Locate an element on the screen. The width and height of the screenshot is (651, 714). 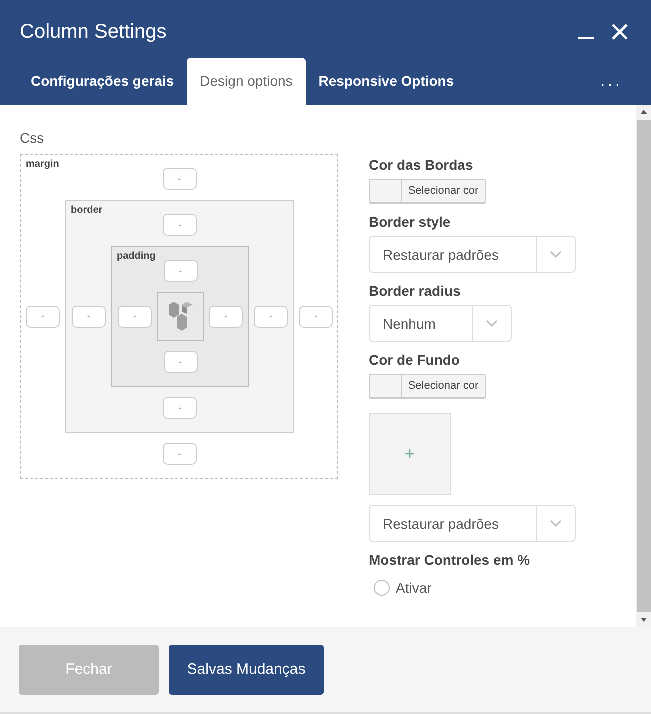
checkbox is located at coordinates (382, 588).